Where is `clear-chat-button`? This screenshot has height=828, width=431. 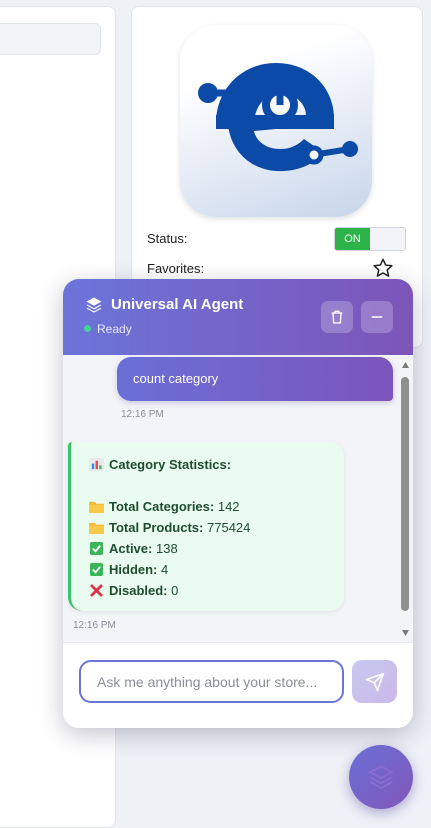 clear-chat-button is located at coordinates (337, 317).